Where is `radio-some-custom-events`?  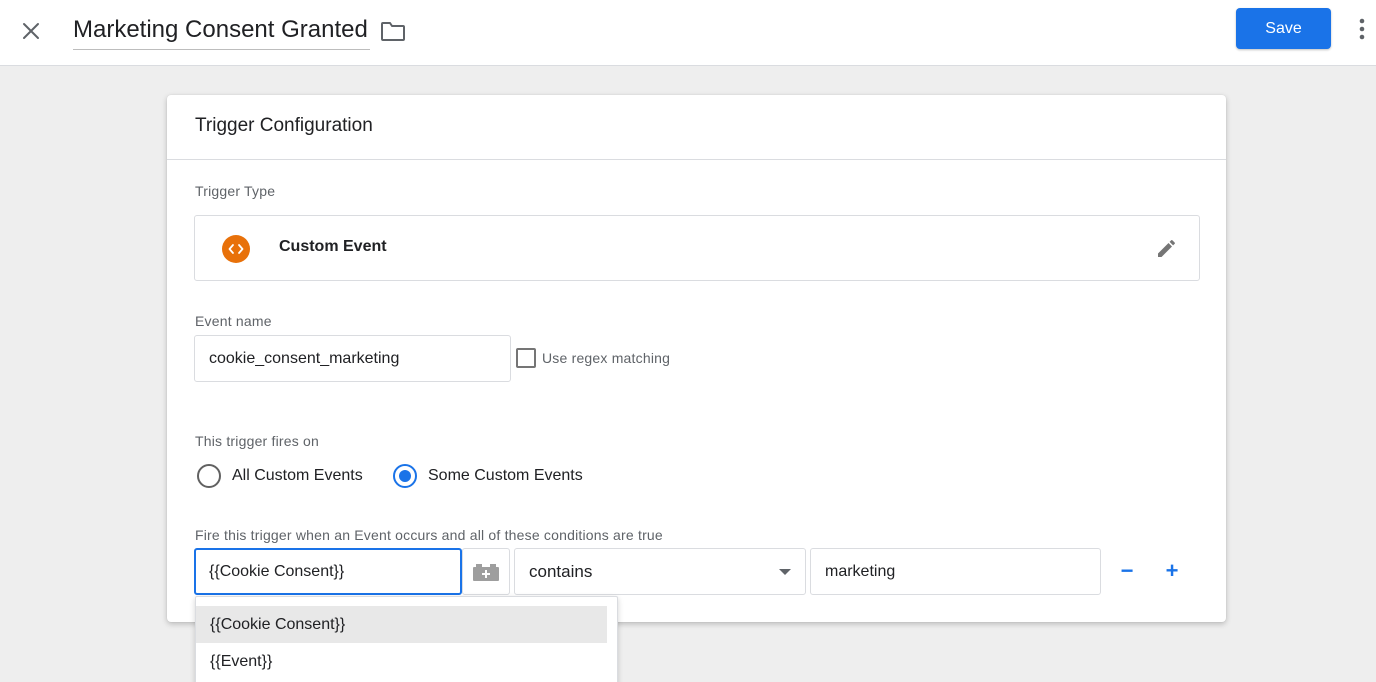
radio-some-custom-events is located at coordinates (405, 476).